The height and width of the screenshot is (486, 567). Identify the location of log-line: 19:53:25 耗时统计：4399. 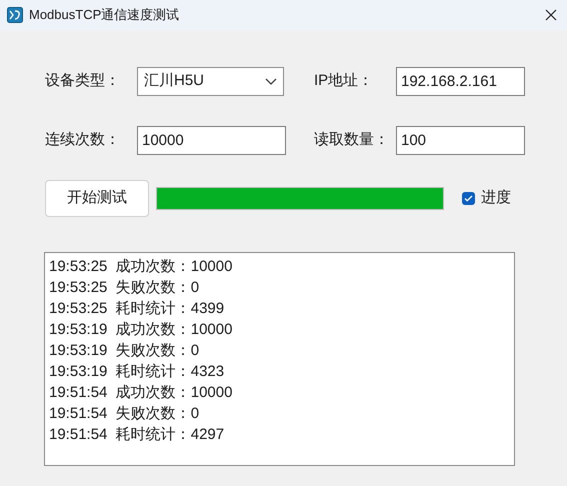
(137, 309).